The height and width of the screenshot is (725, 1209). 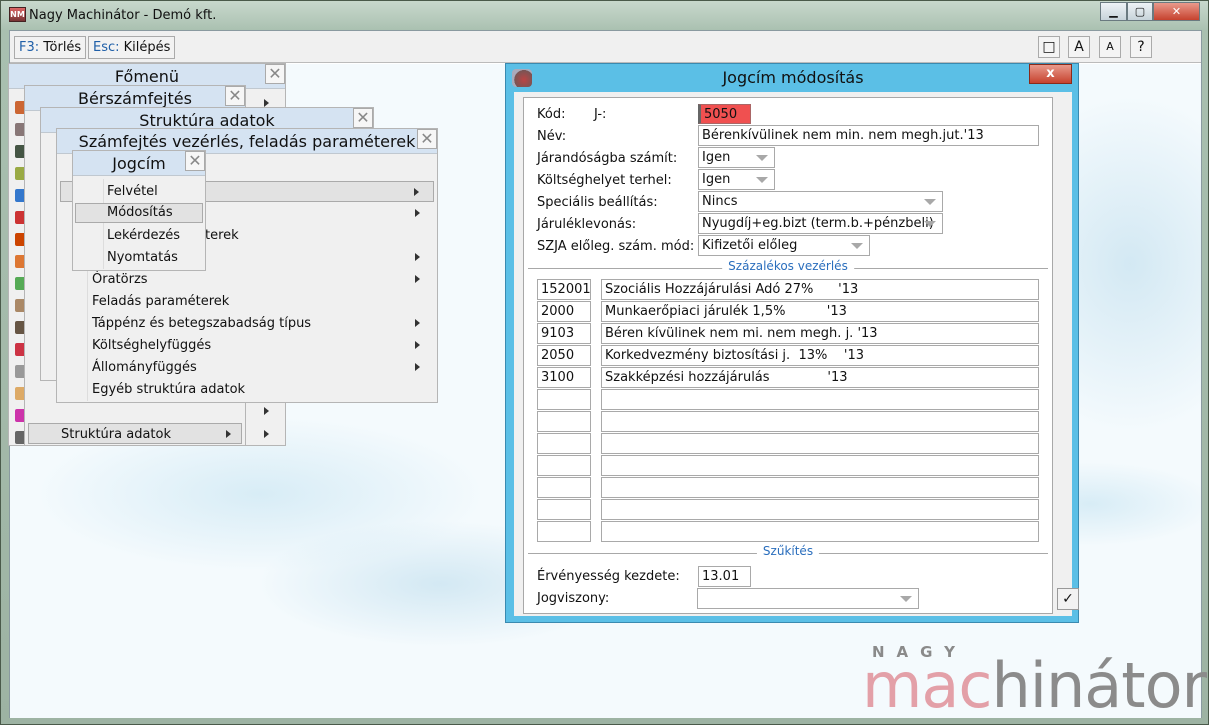 What do you see at coordinates (616, 246) in the screenshot?
I see `szja-label: SZJA előleg. szám. mód:` at bounding box center [616, 246].